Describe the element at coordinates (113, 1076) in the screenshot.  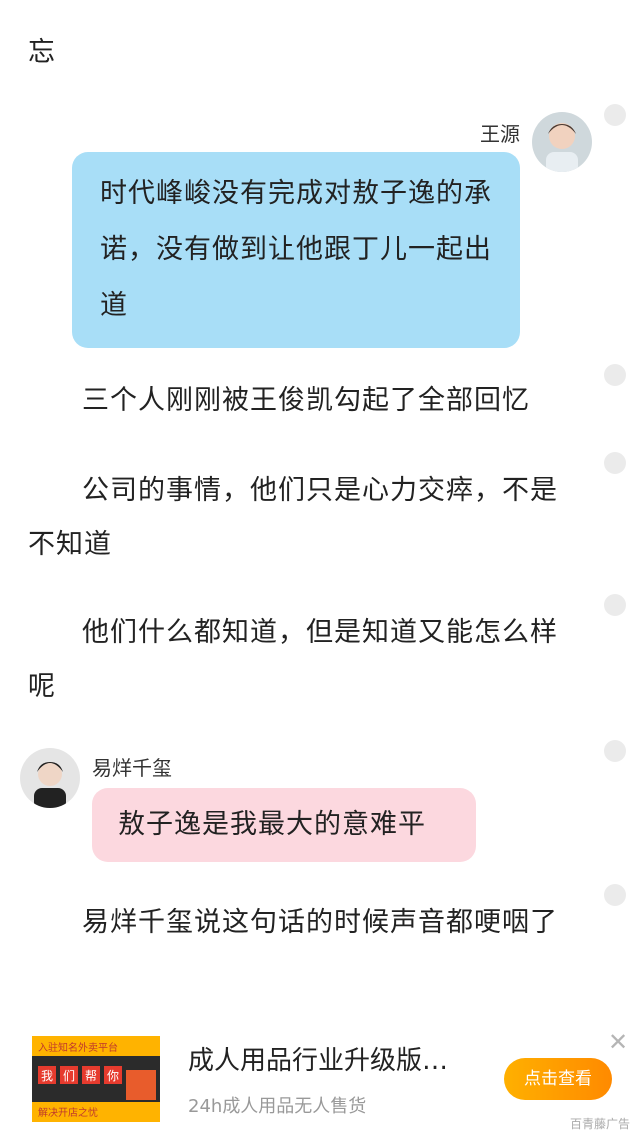
I see `ad-thumb-char: 你` at that location.